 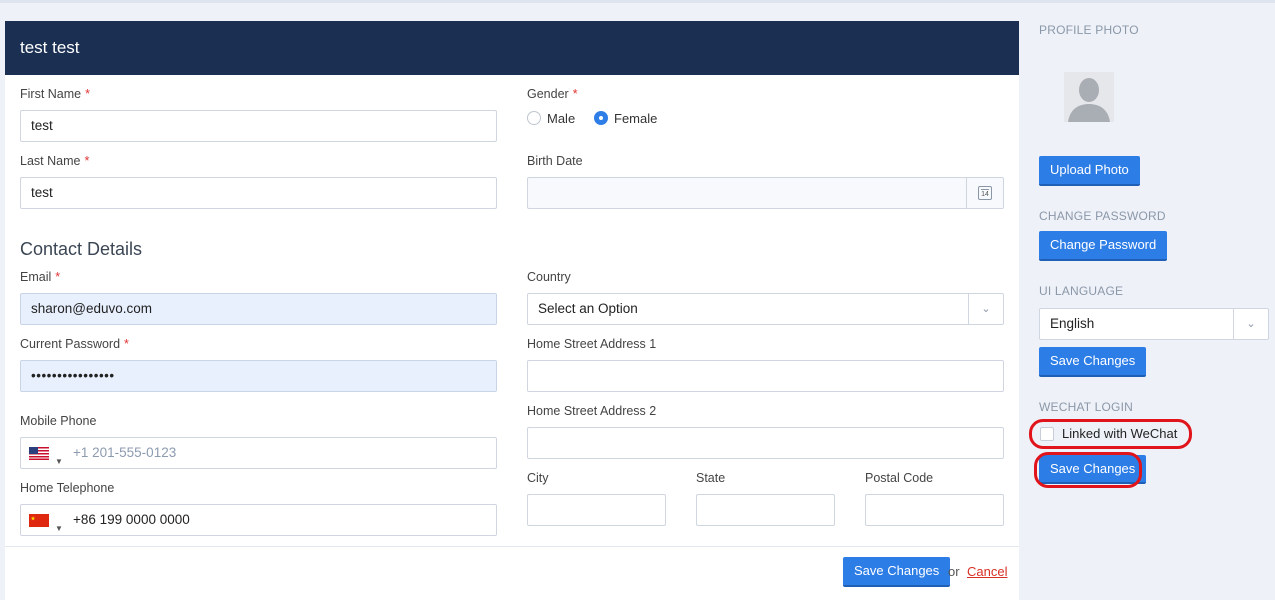 I want to click on birth-date-label: Birth Date, so click(x=555, y=161).